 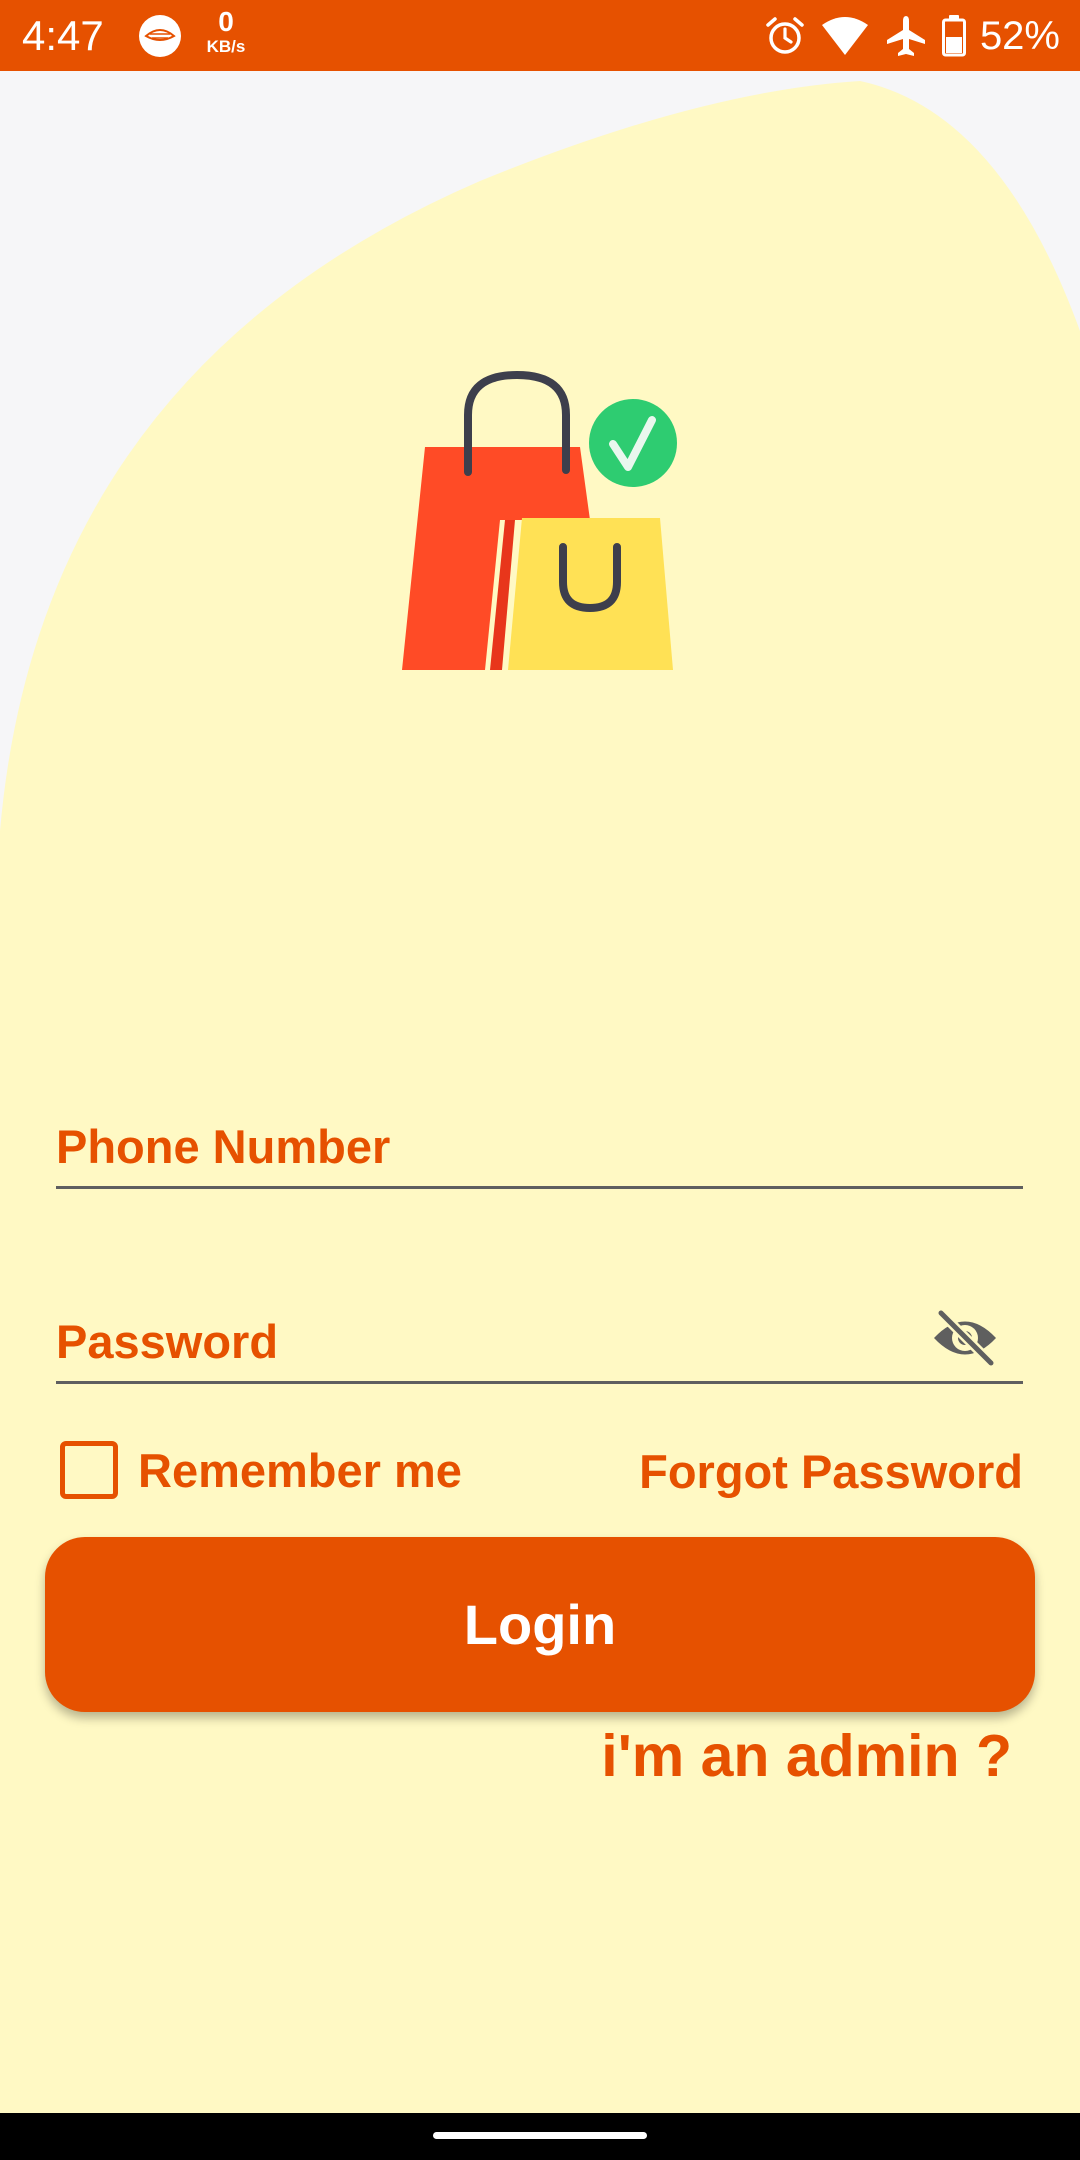 I want to click on login-button: Login, so click(x=540, y=1624).